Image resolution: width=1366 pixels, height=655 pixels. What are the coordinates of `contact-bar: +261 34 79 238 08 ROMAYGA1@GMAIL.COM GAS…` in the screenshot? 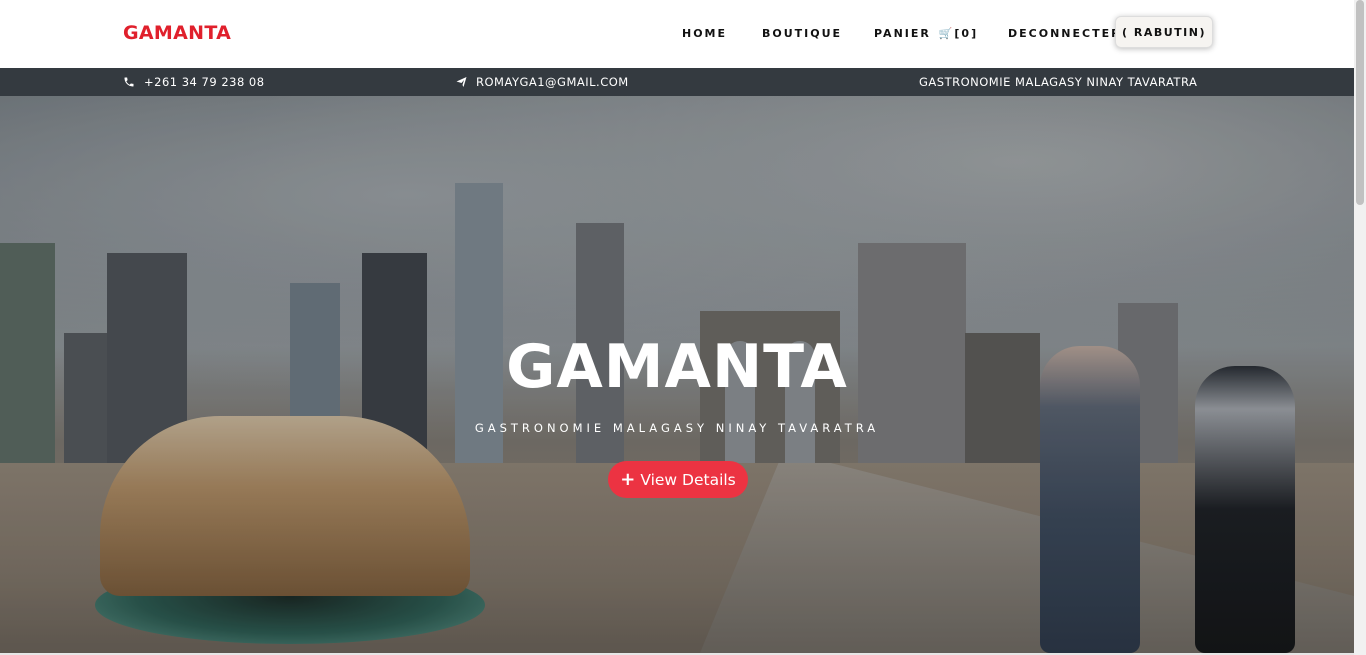 It's located at (677, 82).